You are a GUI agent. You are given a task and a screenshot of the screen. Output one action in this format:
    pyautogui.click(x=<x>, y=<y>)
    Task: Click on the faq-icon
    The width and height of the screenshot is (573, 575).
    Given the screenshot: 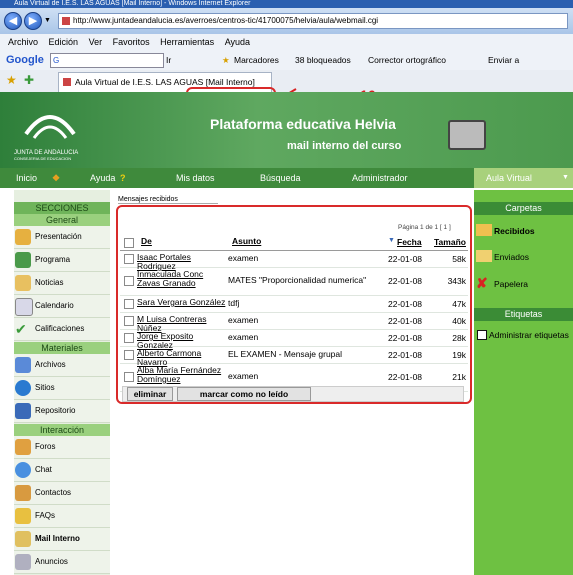 What is the action you would take?
    pyautogui.click(x=23, y=516)
    